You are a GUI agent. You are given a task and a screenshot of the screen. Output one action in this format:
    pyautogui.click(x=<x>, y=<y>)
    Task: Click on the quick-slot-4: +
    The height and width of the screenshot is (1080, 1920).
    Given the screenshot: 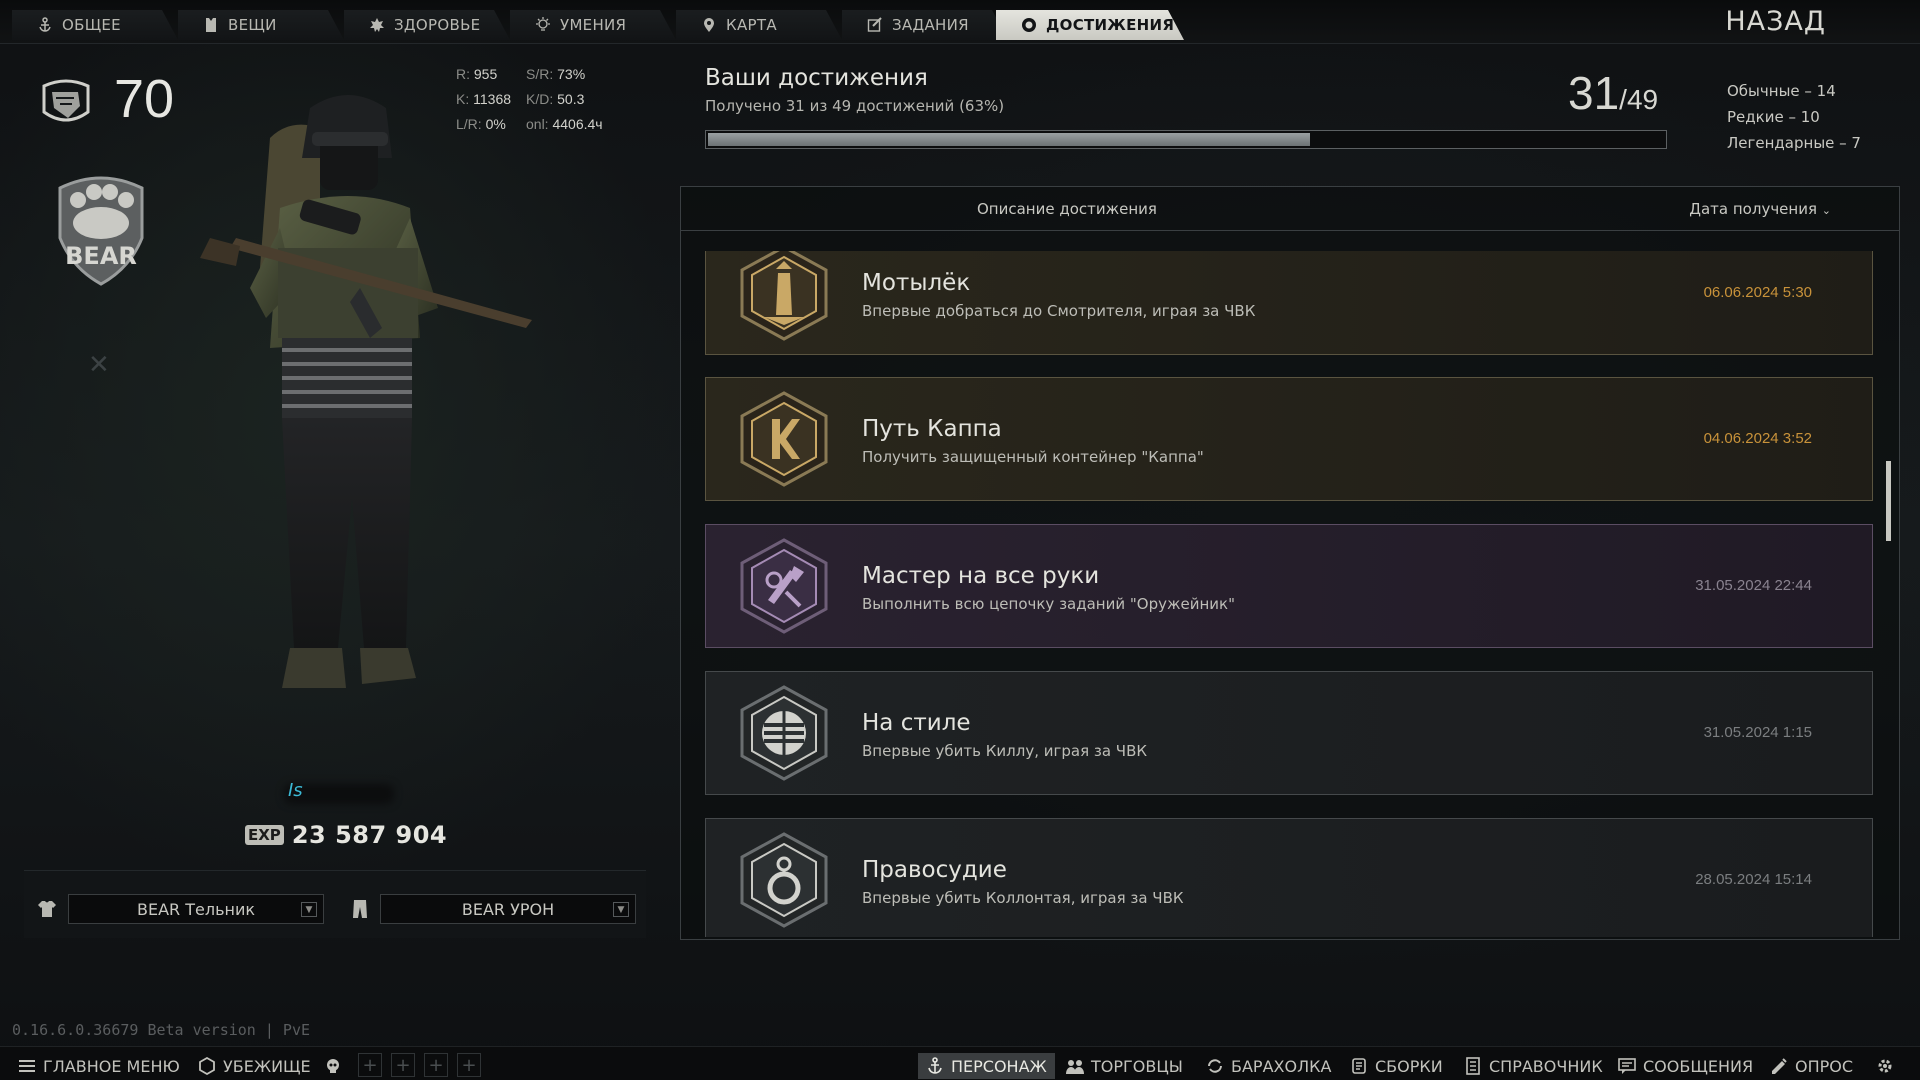 What is the action you would take?
    pyautogui.click(x=469, y=1065)
    